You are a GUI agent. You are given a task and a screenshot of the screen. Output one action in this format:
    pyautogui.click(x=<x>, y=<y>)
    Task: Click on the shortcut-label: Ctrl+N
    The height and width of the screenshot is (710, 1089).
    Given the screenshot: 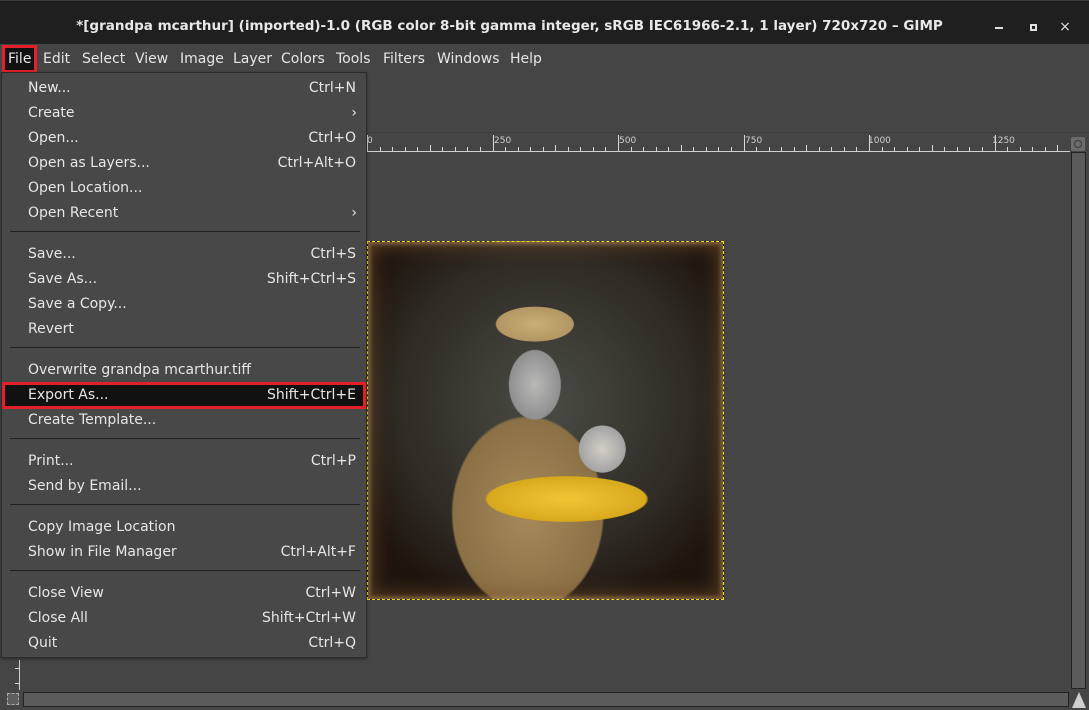 What is the action you would take?
    pyautogui.click(x=332, y=88)
    